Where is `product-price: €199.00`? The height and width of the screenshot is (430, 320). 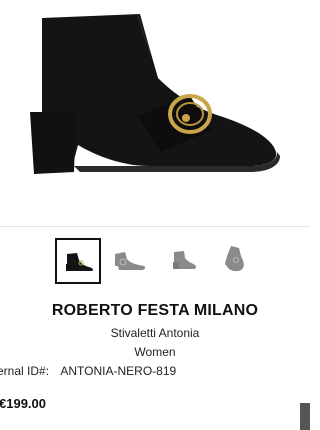
product-price: €199.00 is located at coordinates (23, 403).